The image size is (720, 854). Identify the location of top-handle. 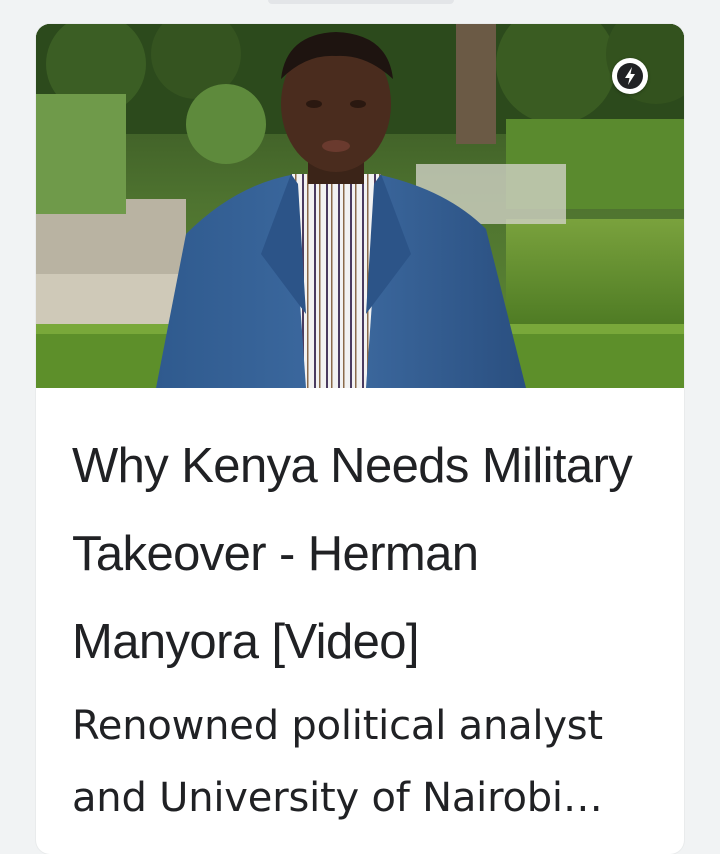
(361, 2).